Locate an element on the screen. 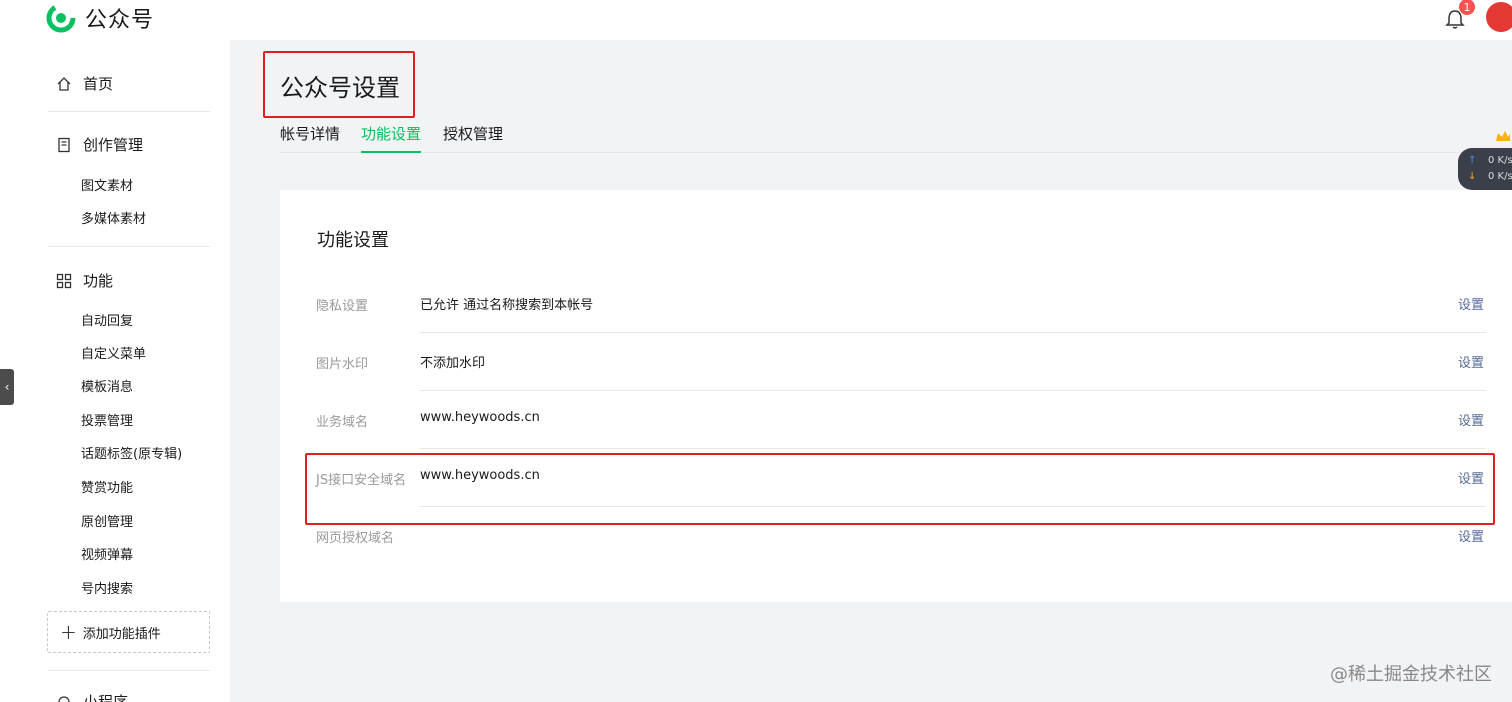 This screenshot has width=1512, height=702. avatar is located at coordinates (1499, 17).